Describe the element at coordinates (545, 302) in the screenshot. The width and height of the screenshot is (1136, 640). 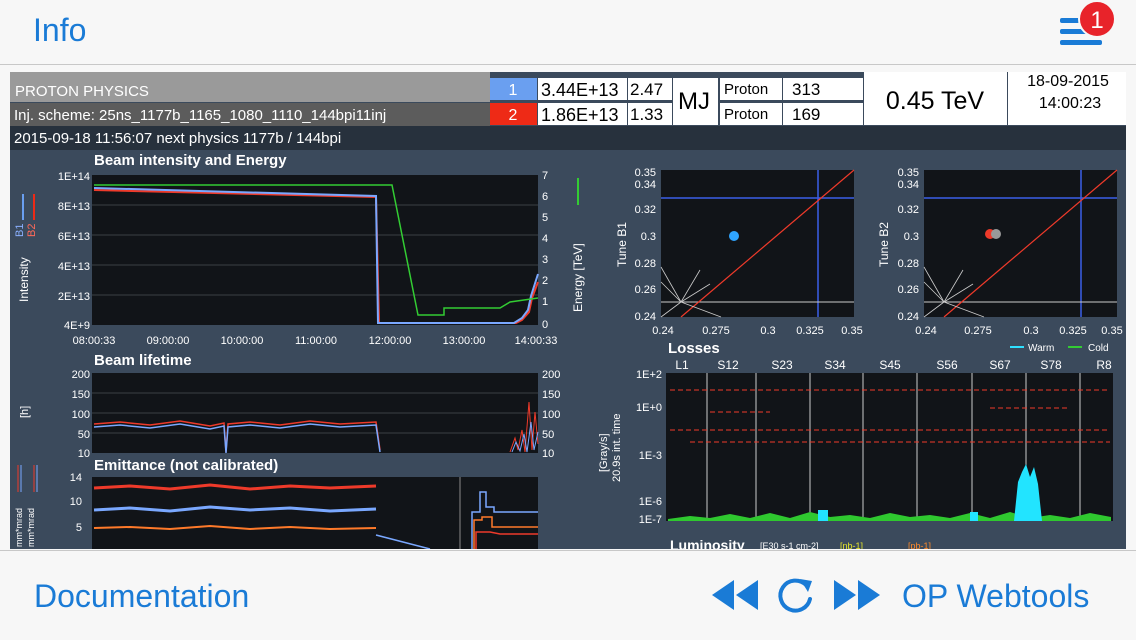
I see `energy-ytick: 1` at that location.